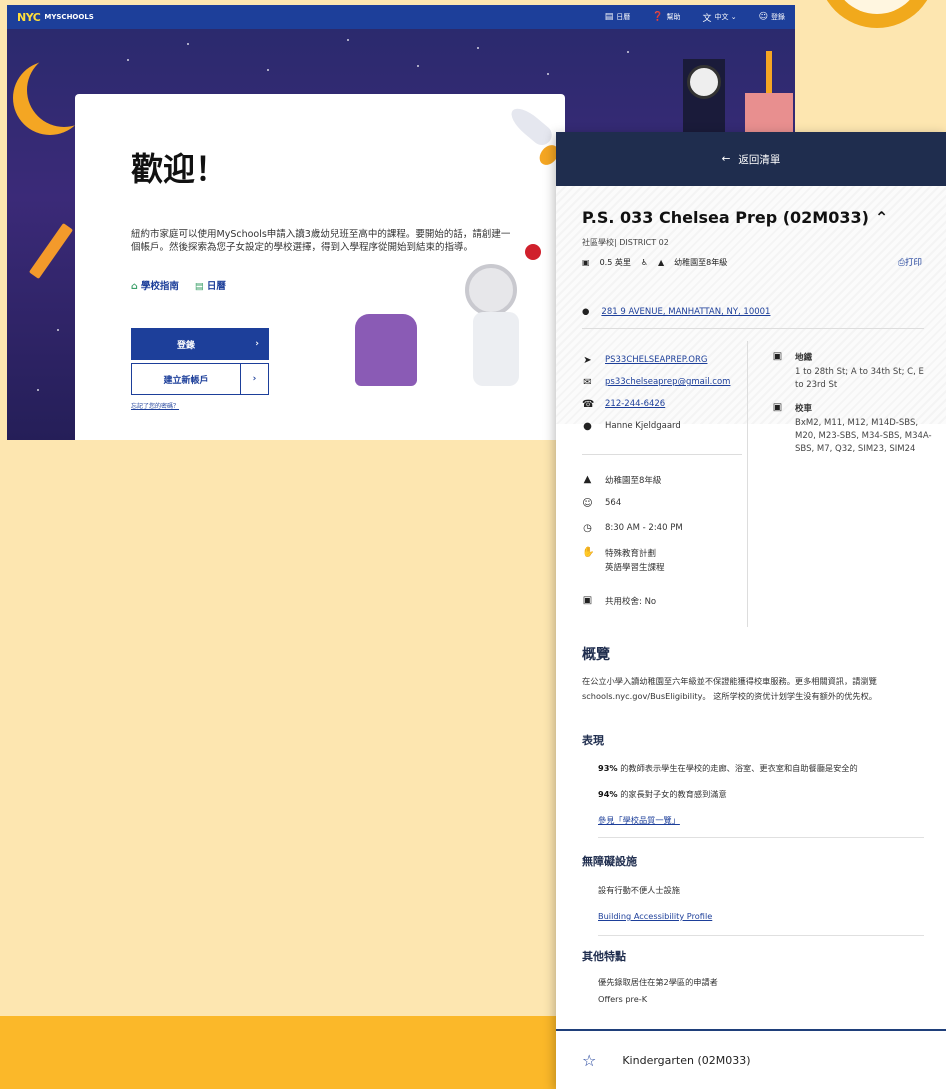 The height and width of the screenshot is (1089, 946). Describe the element at coordinates (667, 382) in the screenshot. I see `email-link: ps33chelseaprep@gmail.com` at that location.